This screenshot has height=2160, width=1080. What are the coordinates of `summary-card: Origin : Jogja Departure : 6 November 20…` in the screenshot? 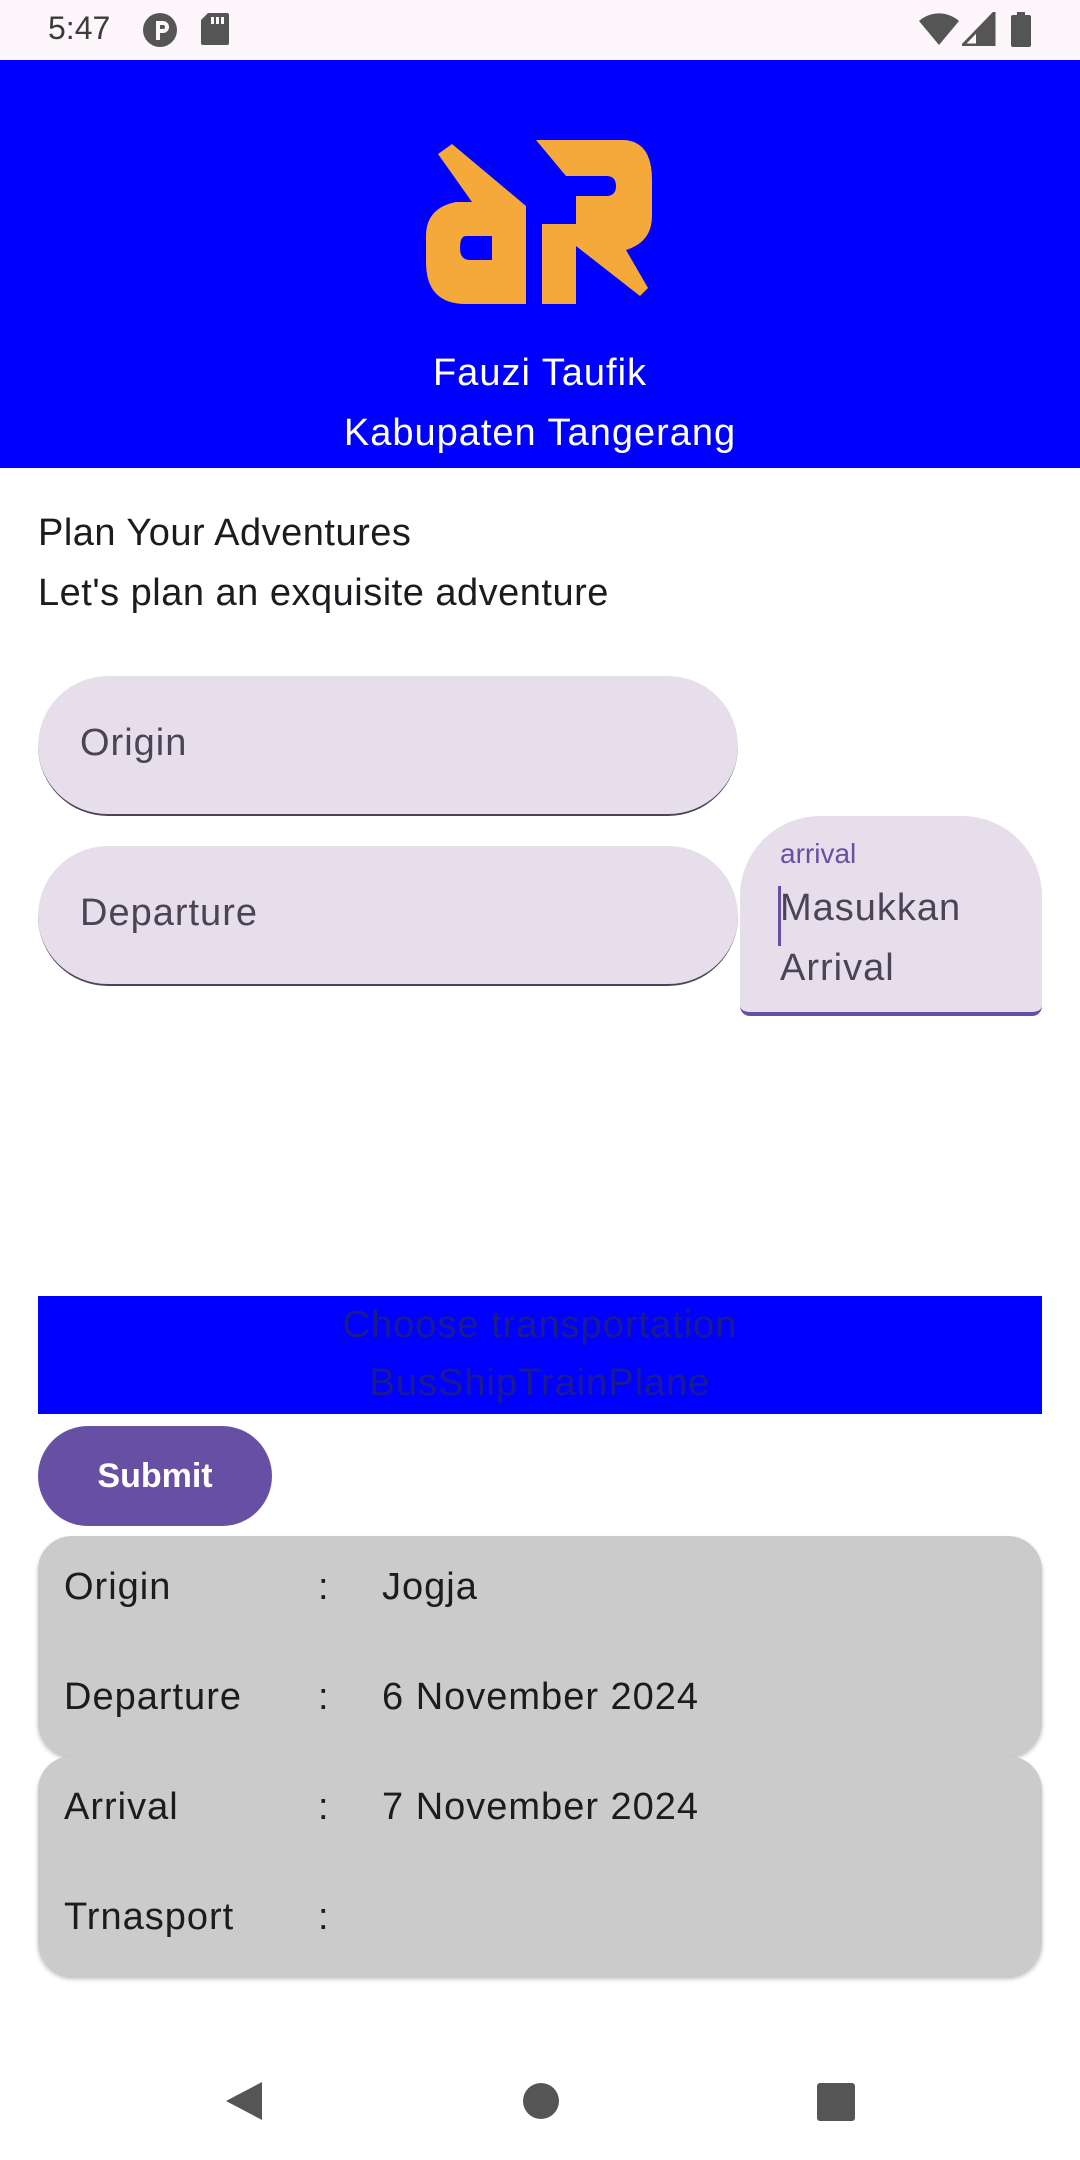 It's located at (540, 1646).